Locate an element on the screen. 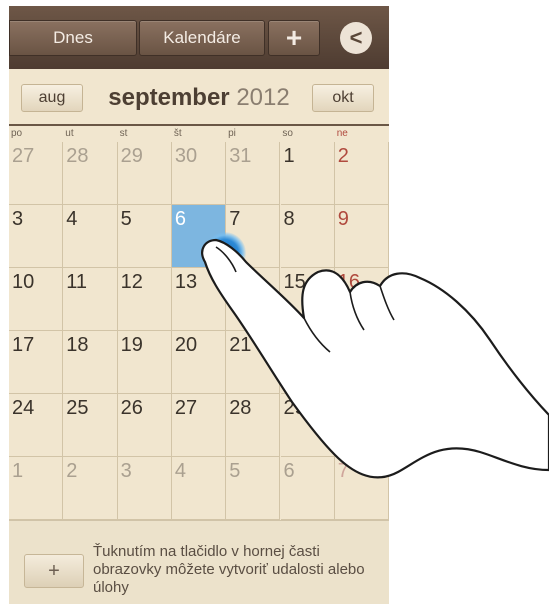  month-name: september is located at coordinates (169, 97).